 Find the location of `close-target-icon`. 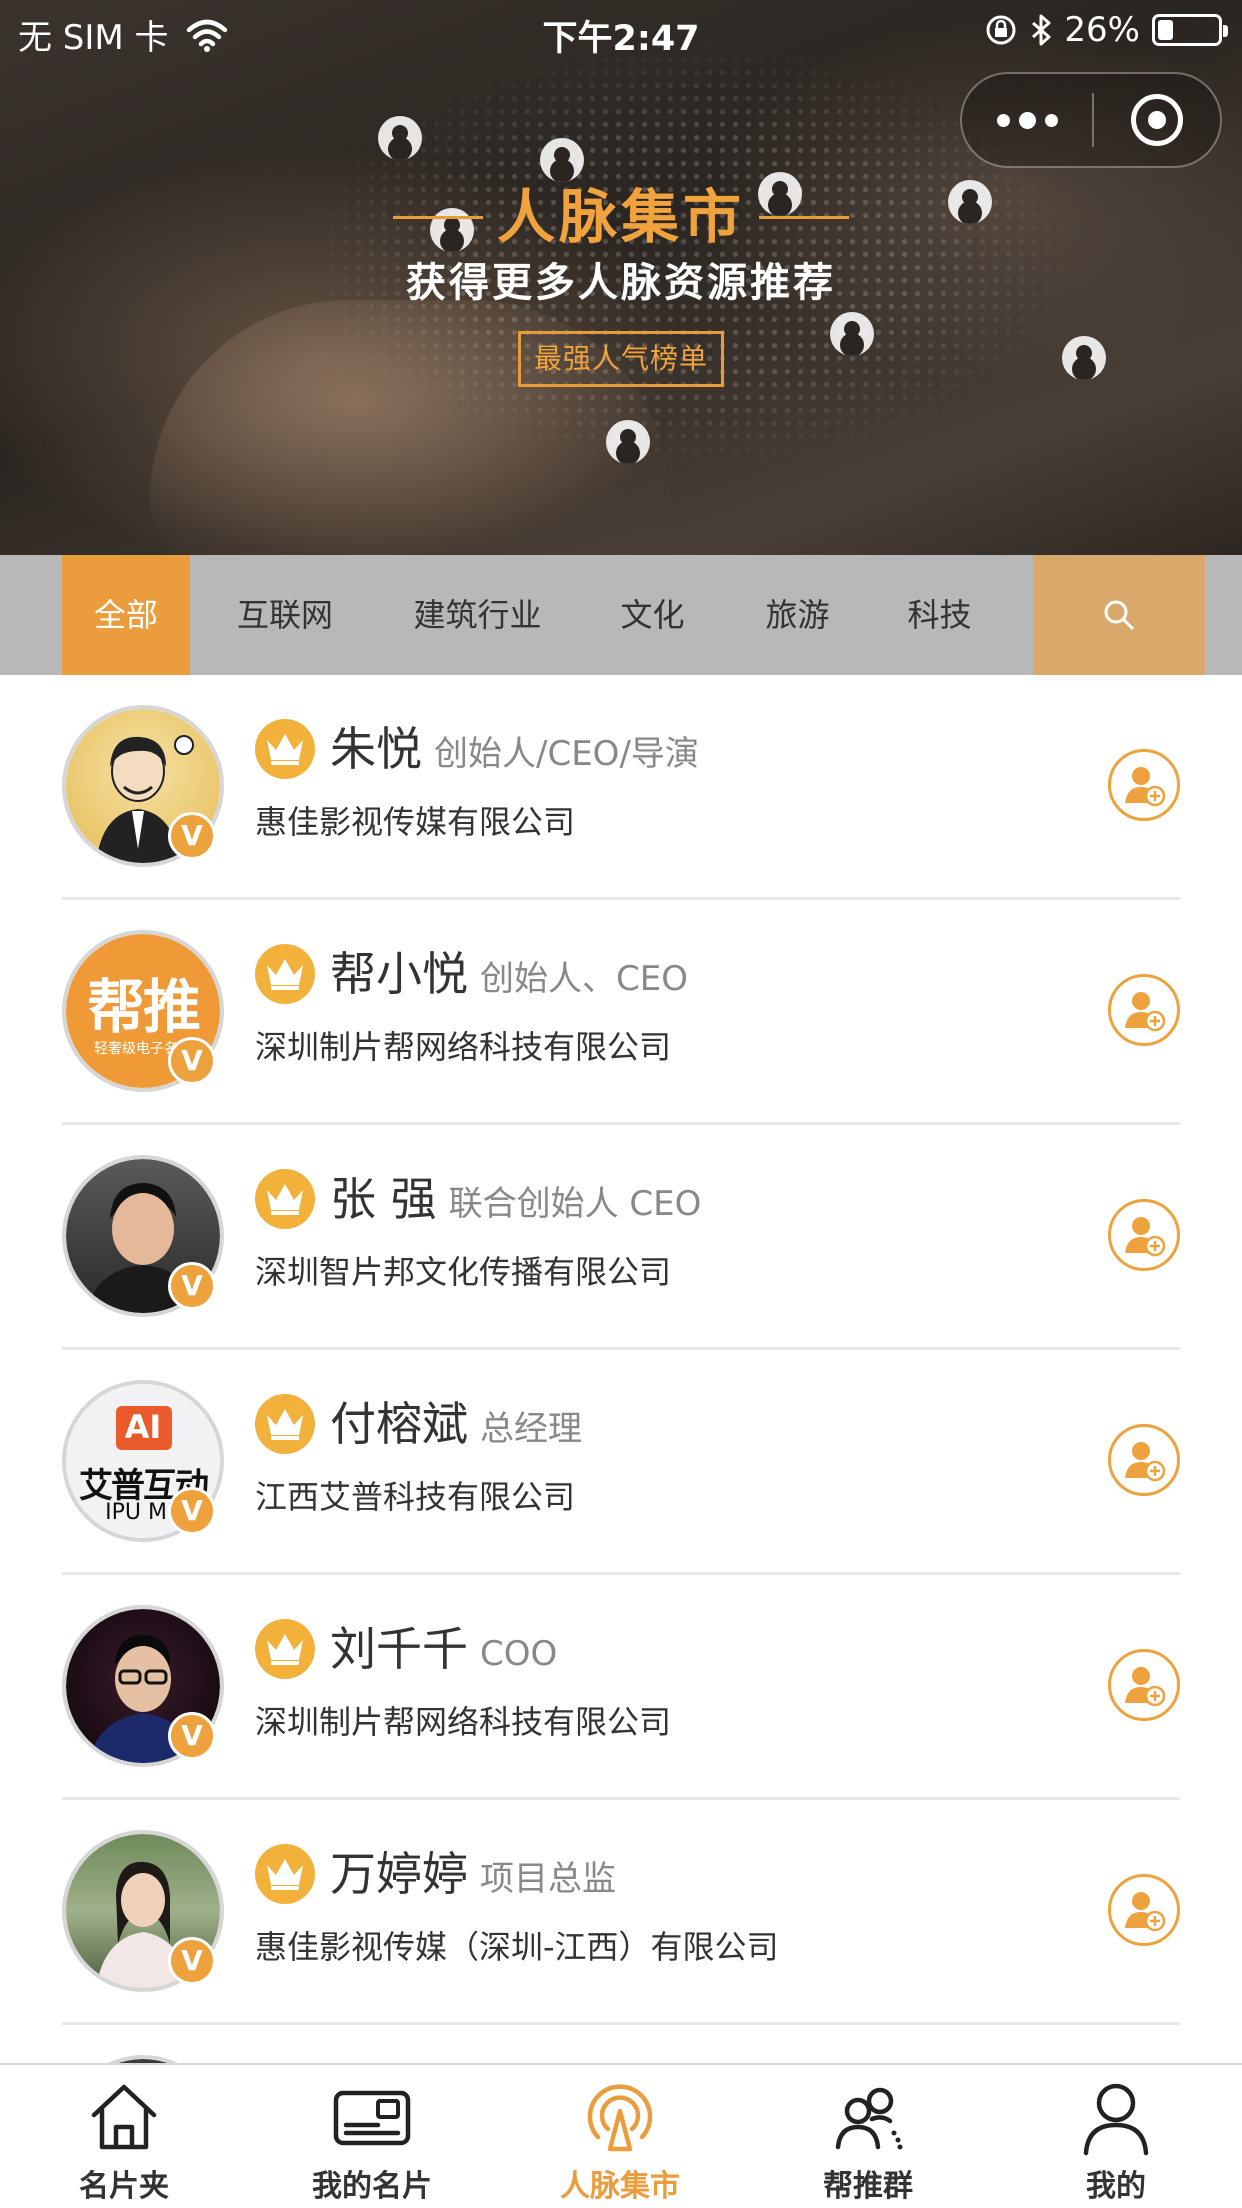

close-target-icon is located at coordinates (1157, 120).